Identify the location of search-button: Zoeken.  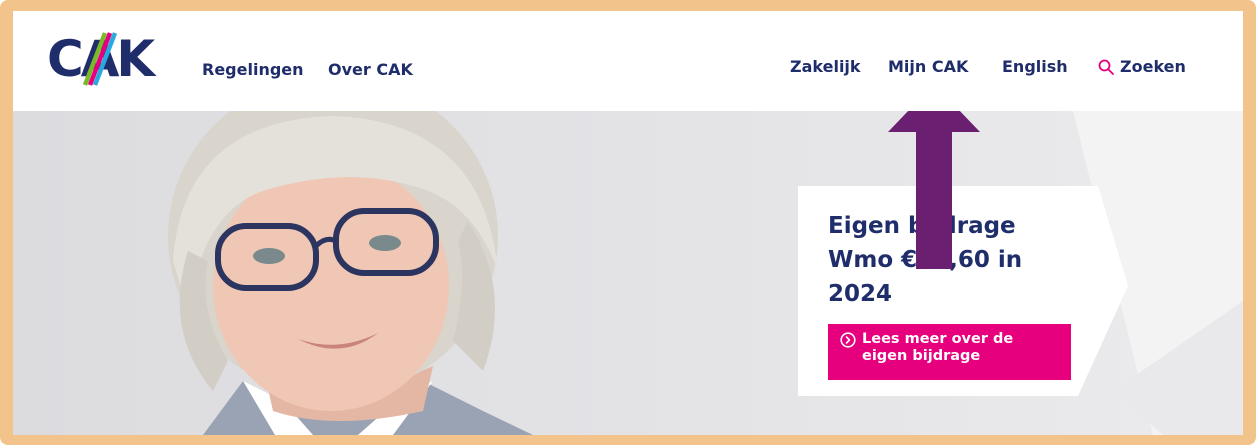
(1142, 66).